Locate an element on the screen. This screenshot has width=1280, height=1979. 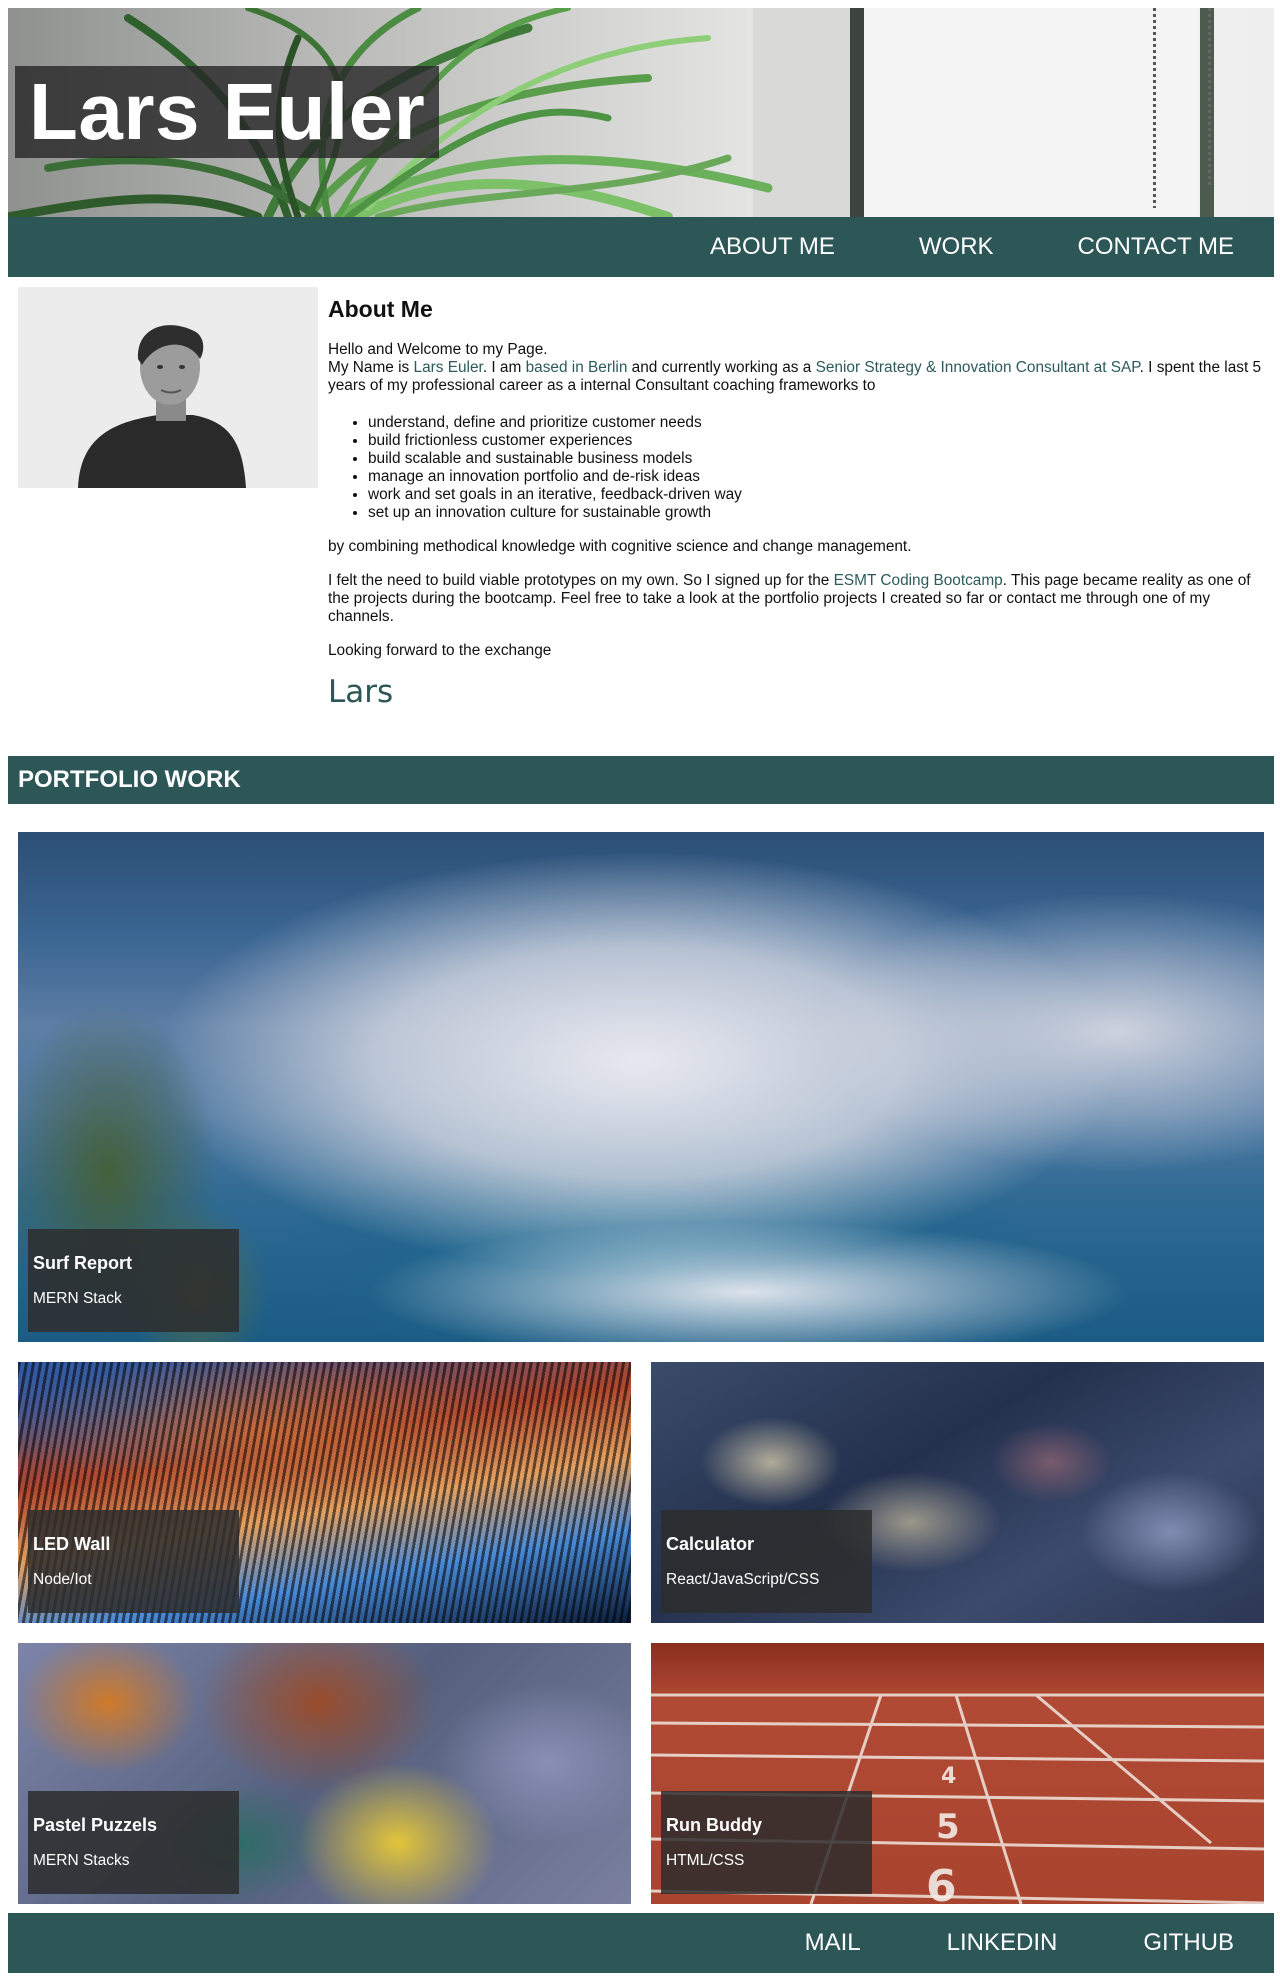
project-stack: HTML/CSS is located at coordinates (705, 1860).